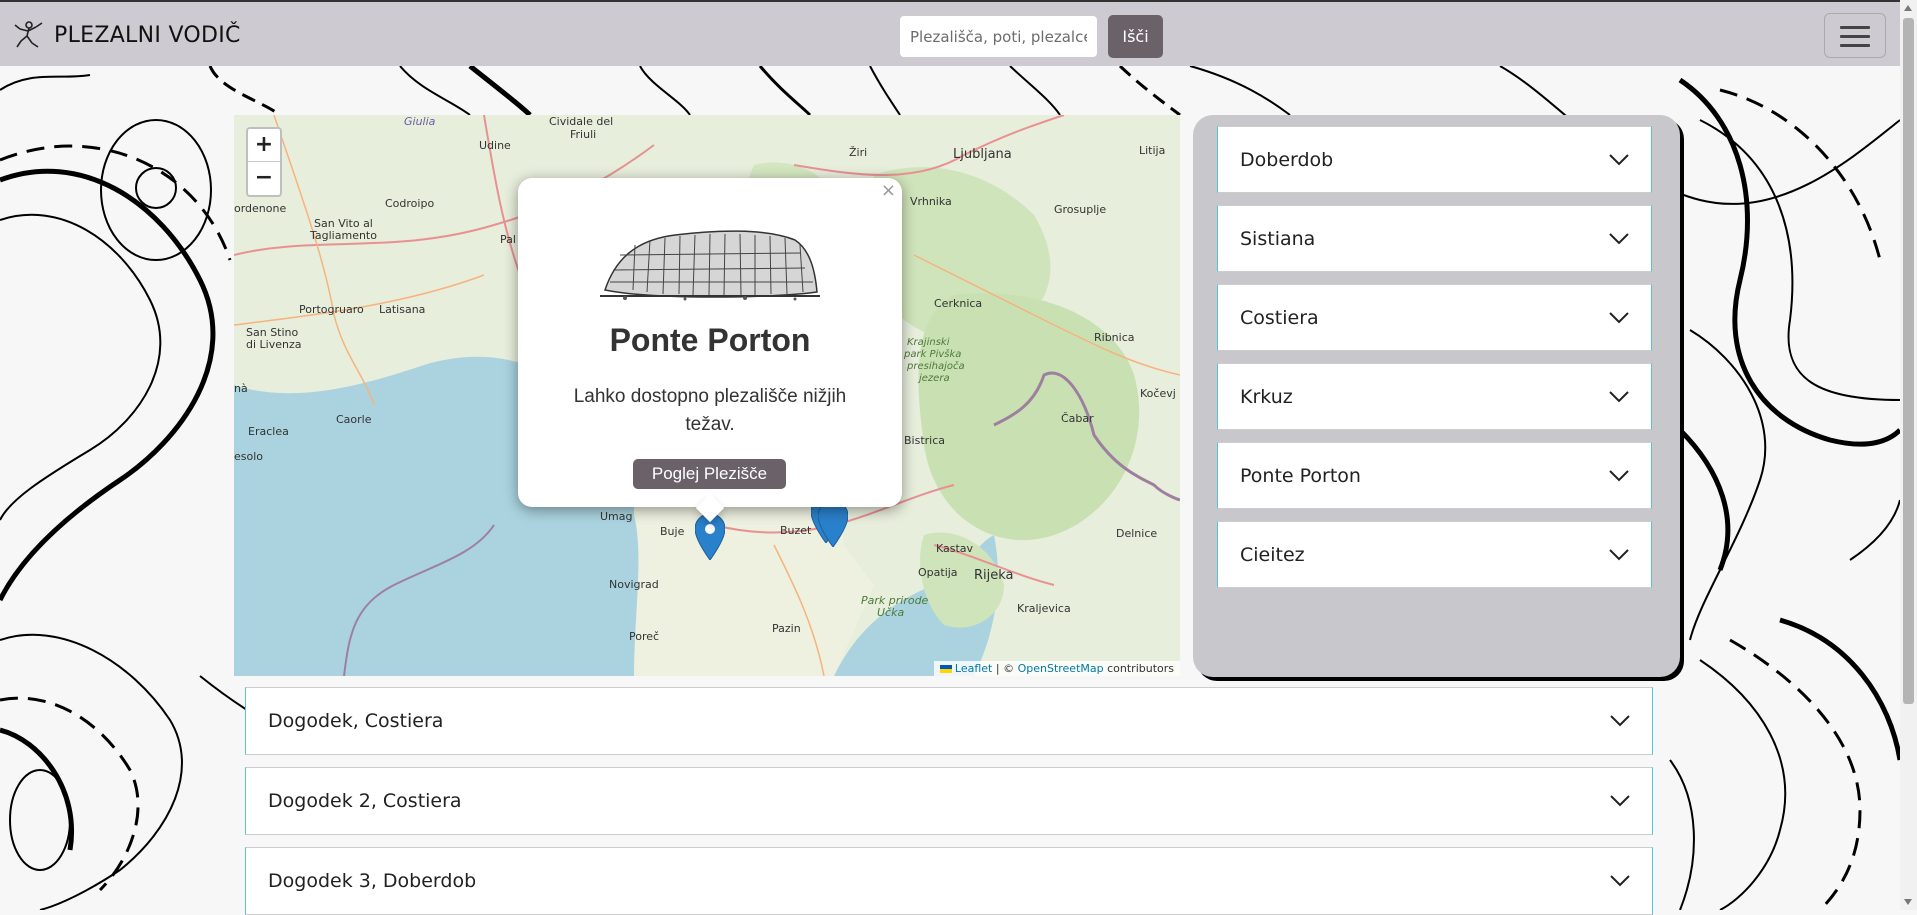  What do you see at coordinates (147, 35) in the screenshot?
I see `brand-title: PLEZALNI VODIČ` at bounding box center [147, 35].